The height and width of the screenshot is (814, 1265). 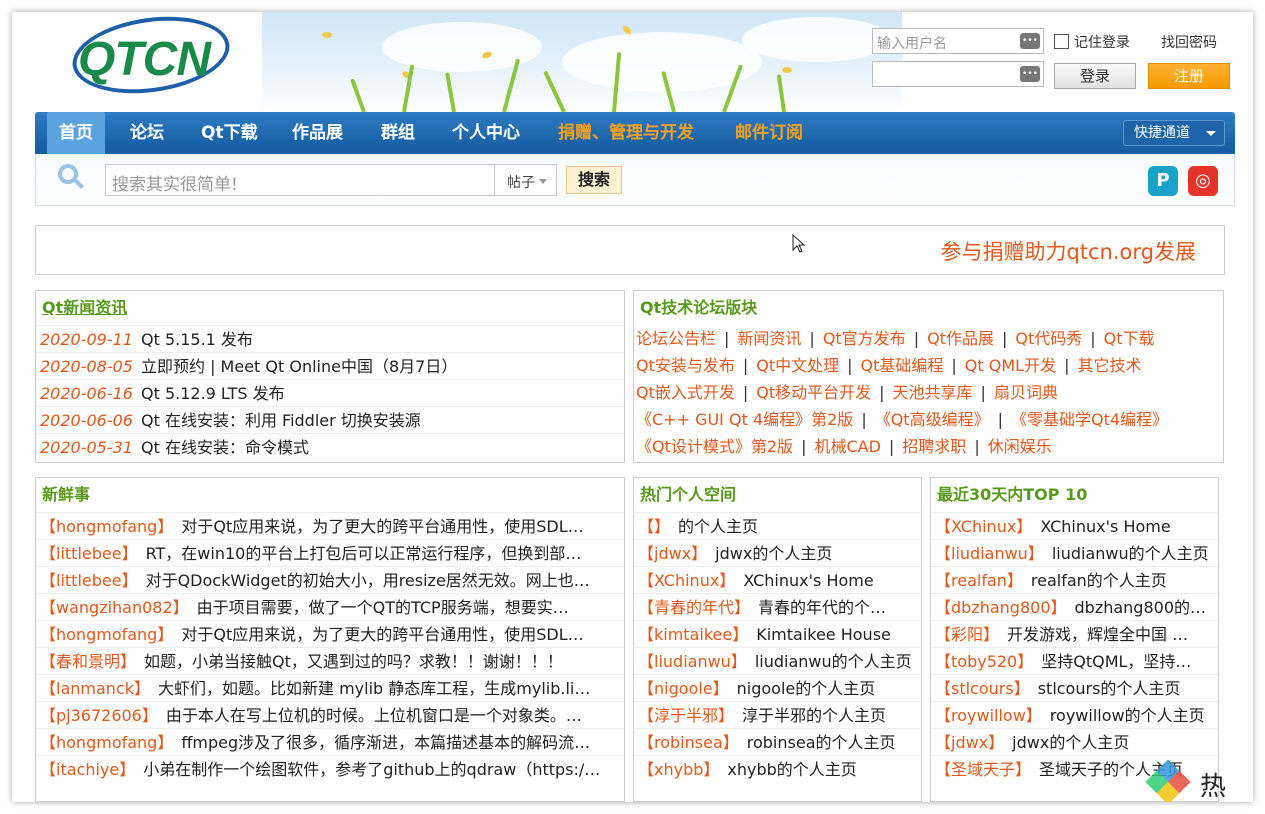 What do you see at coordinates (594, 180) in the screenshot?
I see `search-button: 搜索` at bounding box center [594, 180].